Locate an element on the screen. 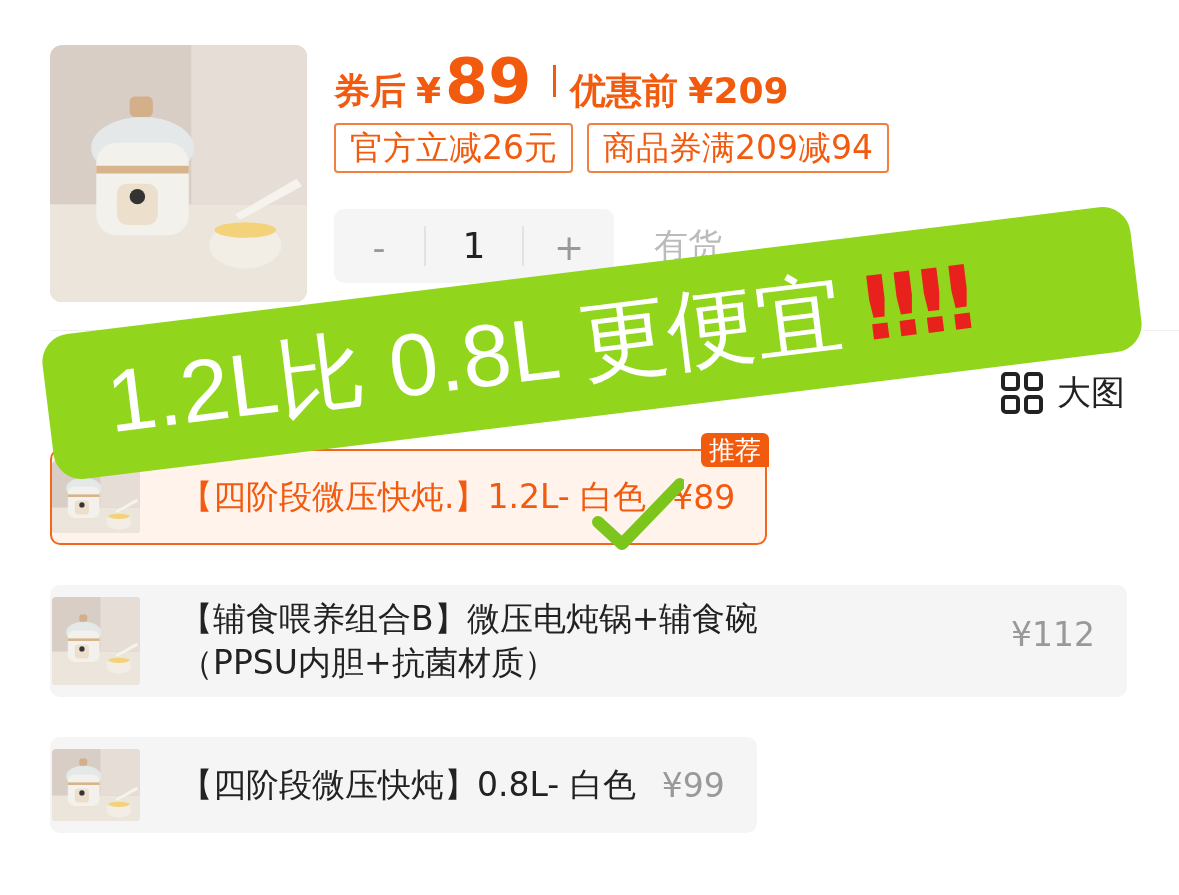  variant-name: 【四阶段微压快炖】0.8L- 白色 is located at coordinates (408, 785).